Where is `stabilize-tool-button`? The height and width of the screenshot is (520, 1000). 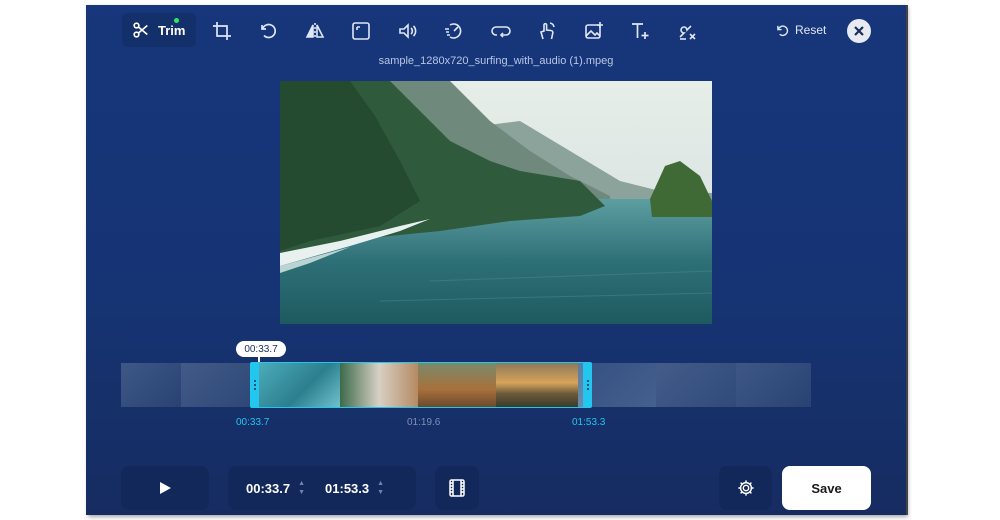
stabilize-tool-button is located at coordinates (547, 31).